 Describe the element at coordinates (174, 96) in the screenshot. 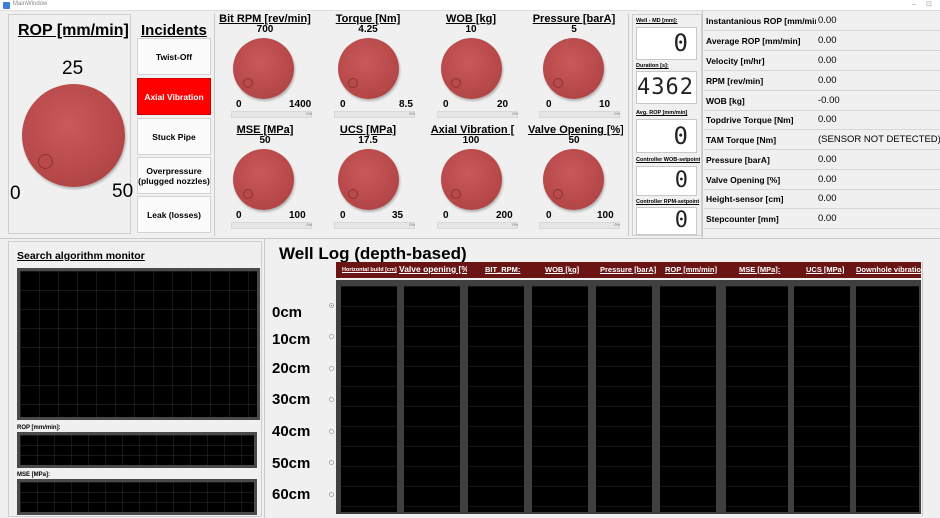

I see `axial-vibration-button: Axial Vibration` at that location.